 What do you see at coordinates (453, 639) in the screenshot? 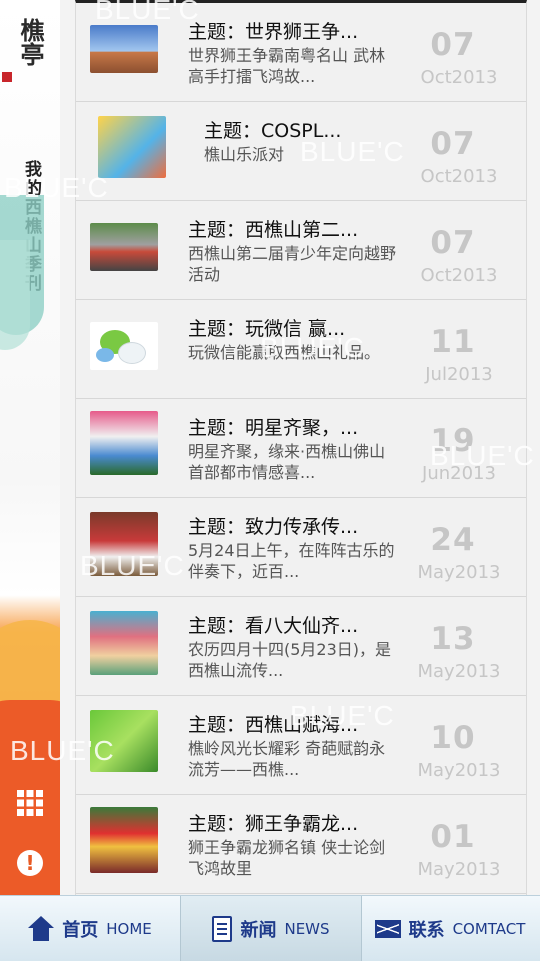
I see `news-day: 13` at bounding box center [453, 639].